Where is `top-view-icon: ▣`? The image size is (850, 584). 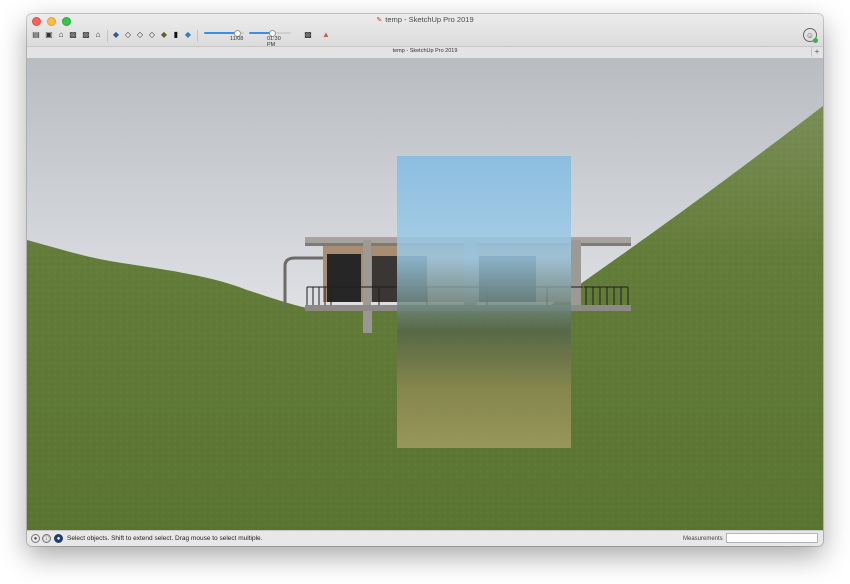 top-view-icon: ▣ is located at coordinates (49, 35).